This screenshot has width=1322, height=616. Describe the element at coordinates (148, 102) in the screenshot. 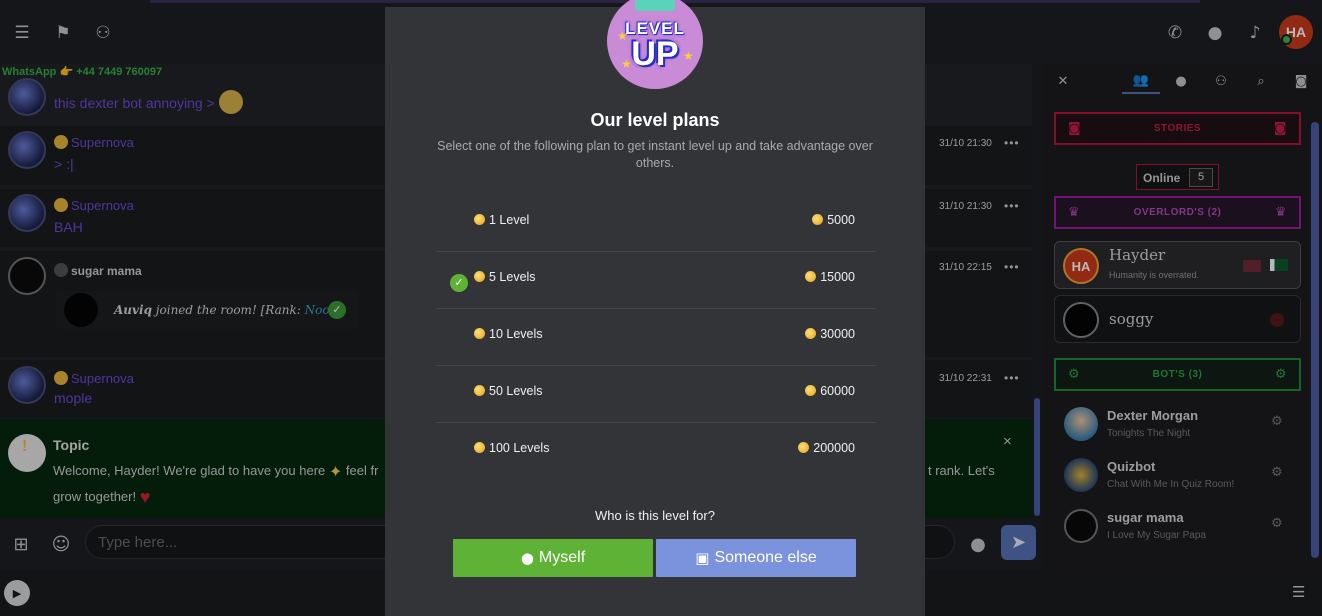

I see `message-text: this dexter bot annoying >` at that location.